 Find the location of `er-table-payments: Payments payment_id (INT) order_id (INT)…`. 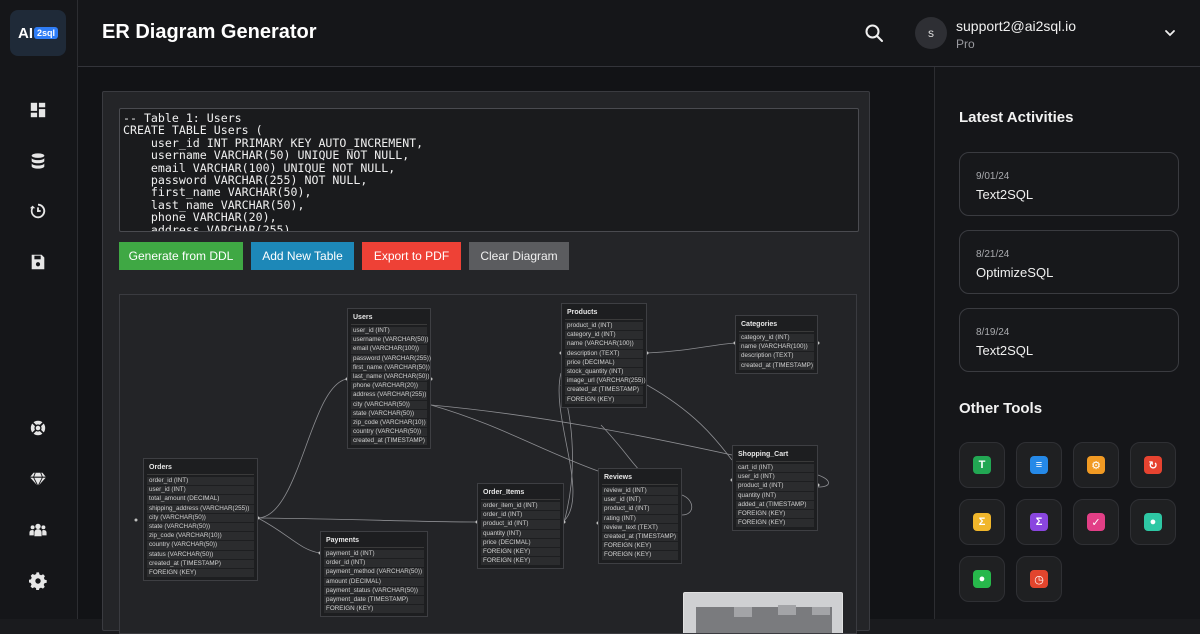

er-table-payments: Payments payment_id (INT) order_id (INT)… is located at coordinates (374, 574).